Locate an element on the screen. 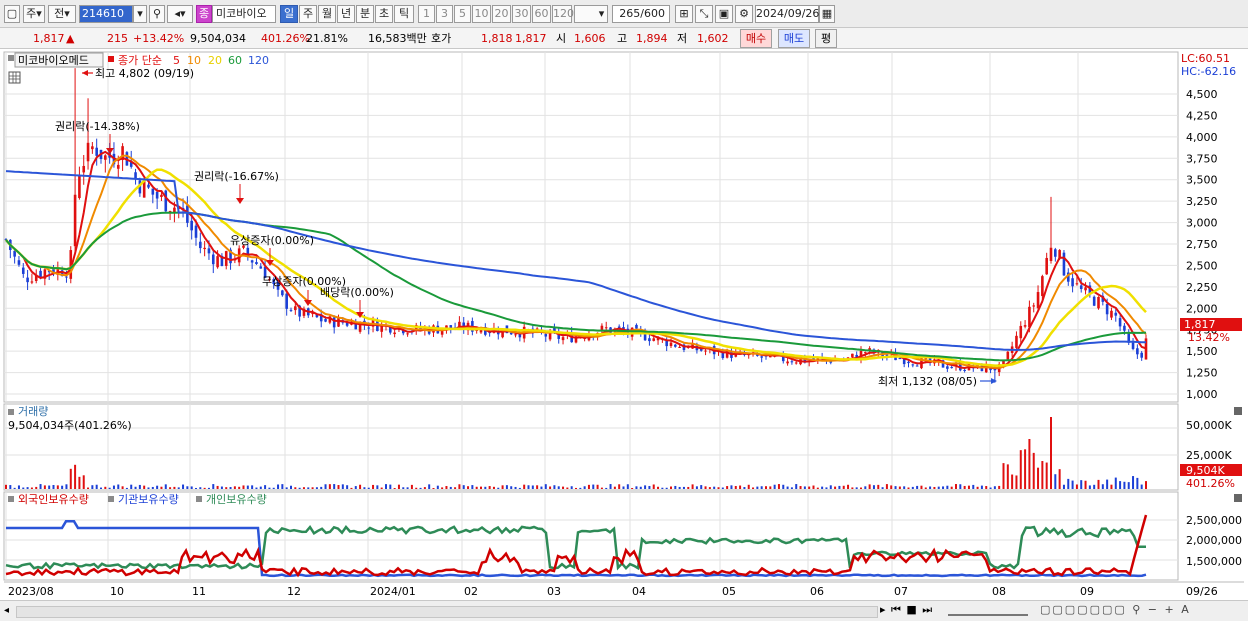 The width and height of the screenshot is (1248, 621). stock-label: 미코바이오메드 is located at coordinates (53, 60).